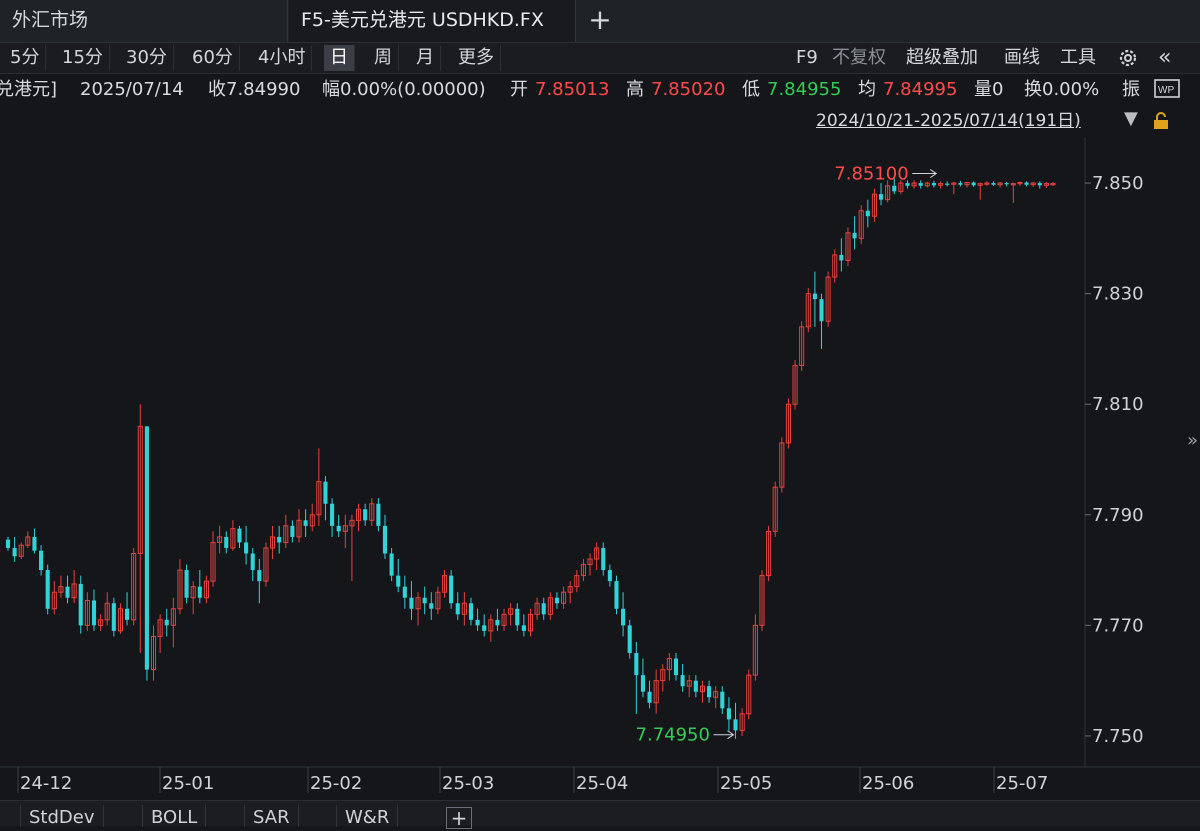 Image resolution: width=1200 pixels, height=831 pixels. Describe the element at coordinates (989, 89) in the screenshot. I see `volume: 量0` at that location.